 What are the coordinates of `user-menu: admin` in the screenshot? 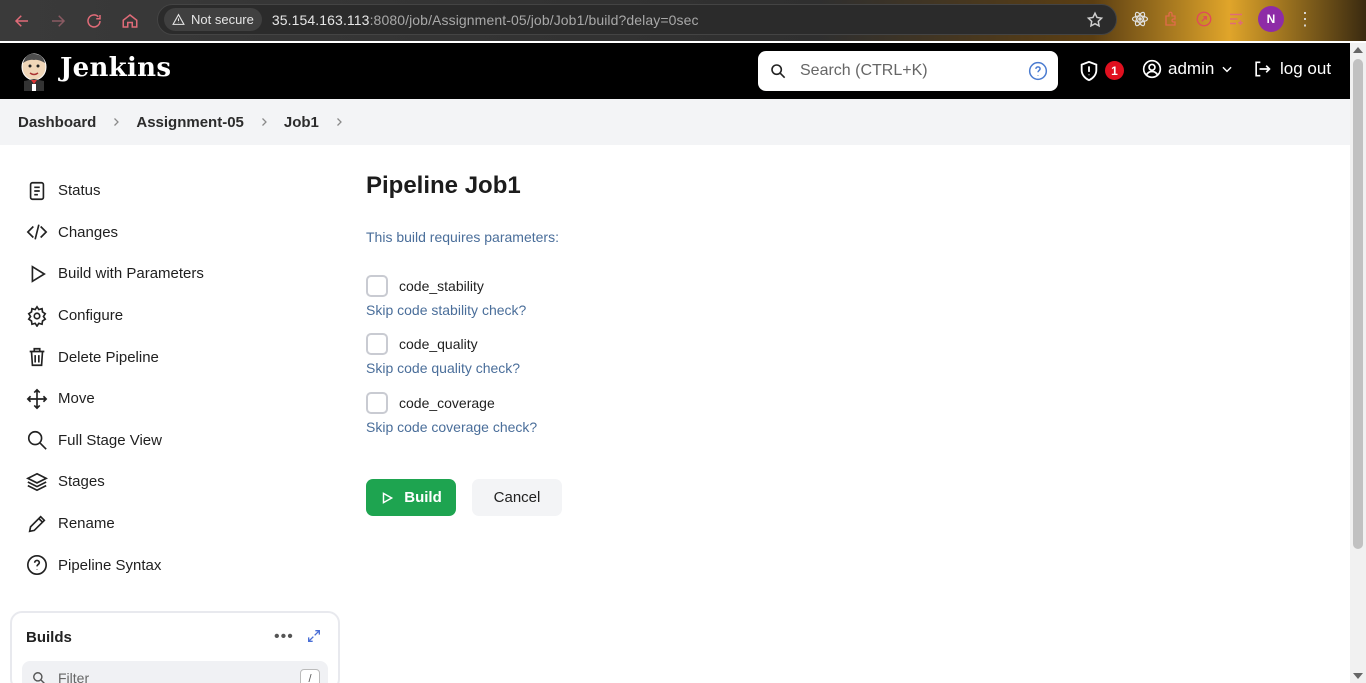 It's located at (1188, 69).